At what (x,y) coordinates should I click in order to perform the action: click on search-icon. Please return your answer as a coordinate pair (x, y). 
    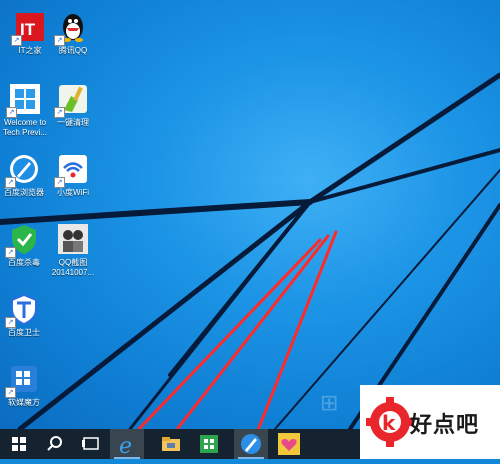
    Looking at the image, I should click on (54, 443).